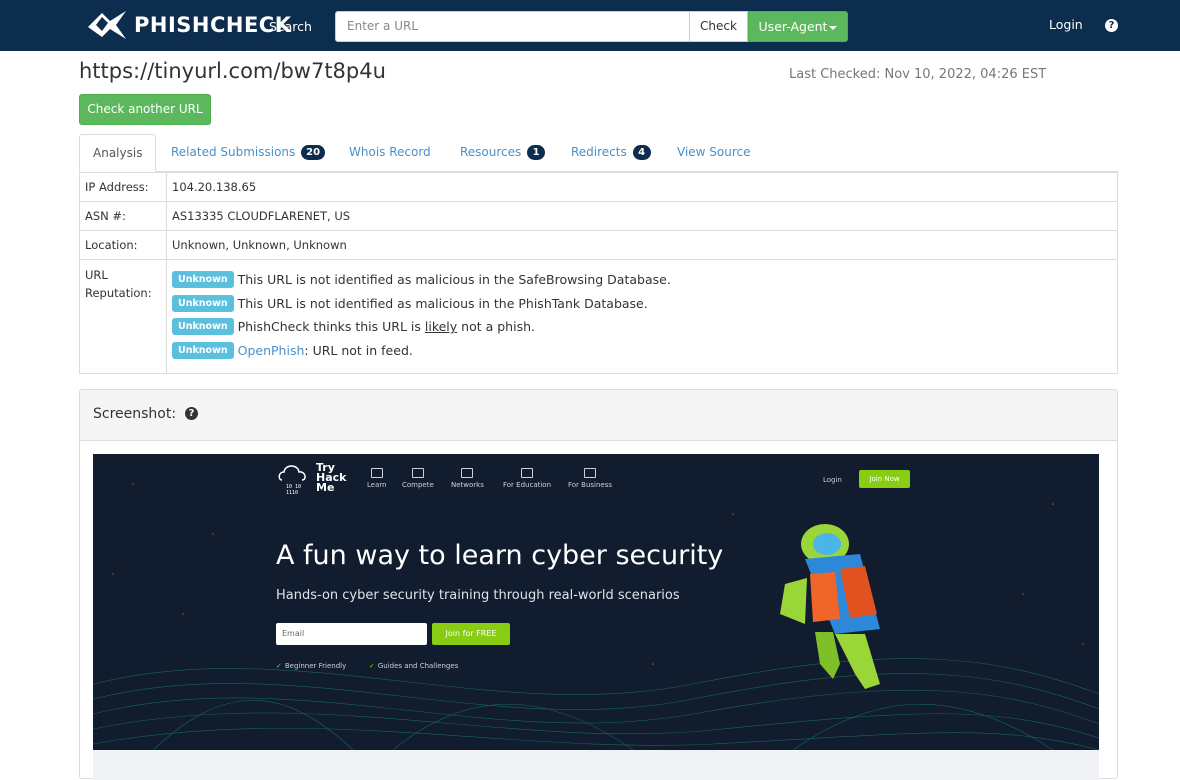 The width and height of the screenshot is (1180, 780). Describe the element at coordinates (376, 473) in the screenshot. I see `book-icon` at that location.